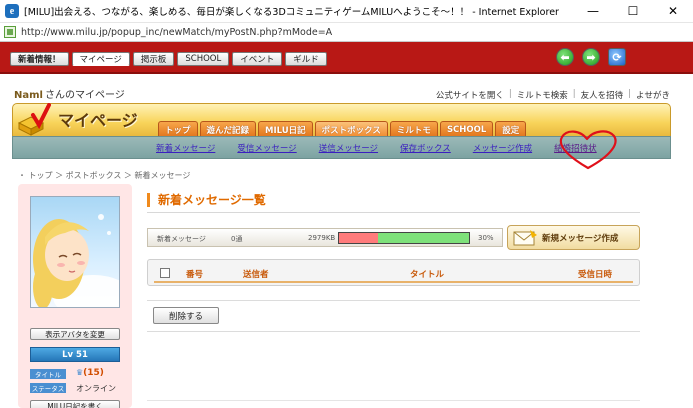 The height and width of the screenshot is (408, 693). I want to click on site-tab-news: 新着情報！, so click(39, 59).